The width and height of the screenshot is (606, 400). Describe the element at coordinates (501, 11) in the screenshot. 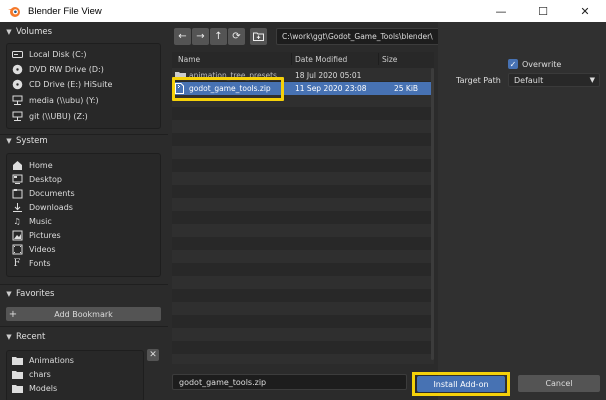

I see `minimize-button: —` at that location.